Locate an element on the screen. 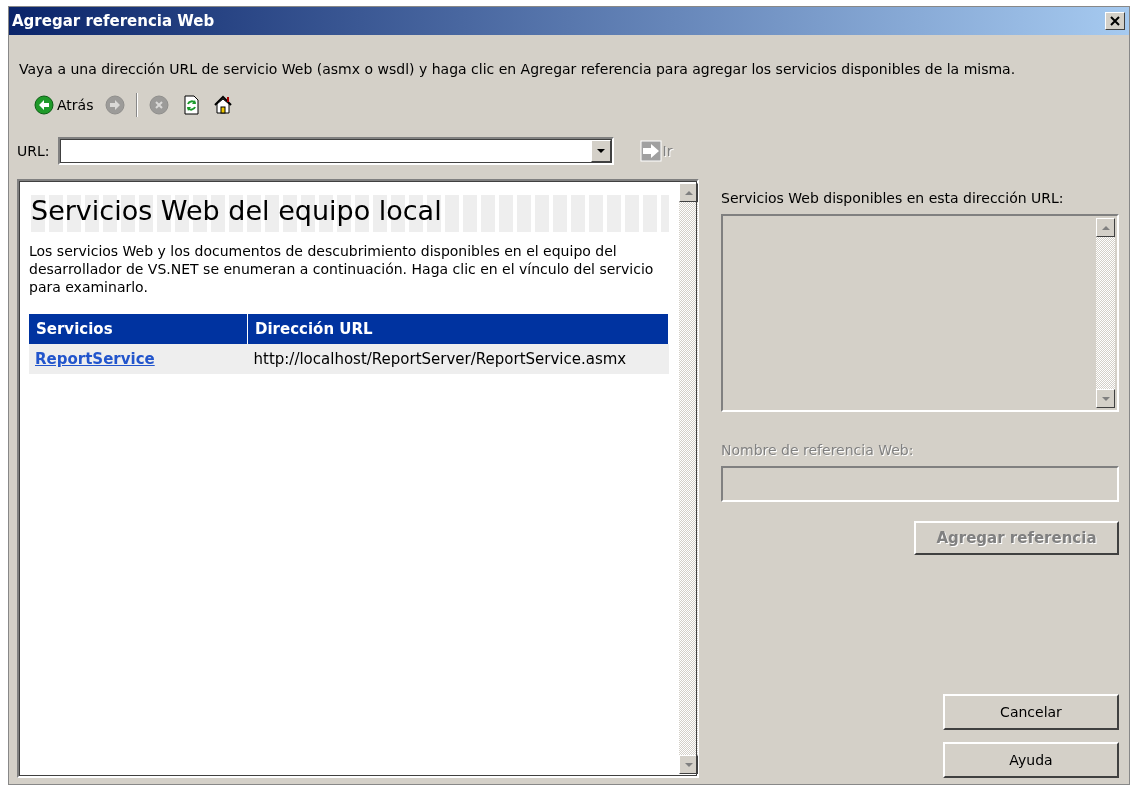 Image resolution: width=1130 pixels, height=787 pixels. instruction-text: Vaya a una dirección URL de servicio Web (asmx o wsdl) y haga clic en Agregar referencia para agregar los servicios disponibles de la misma. is located at coordinates (518, 69).